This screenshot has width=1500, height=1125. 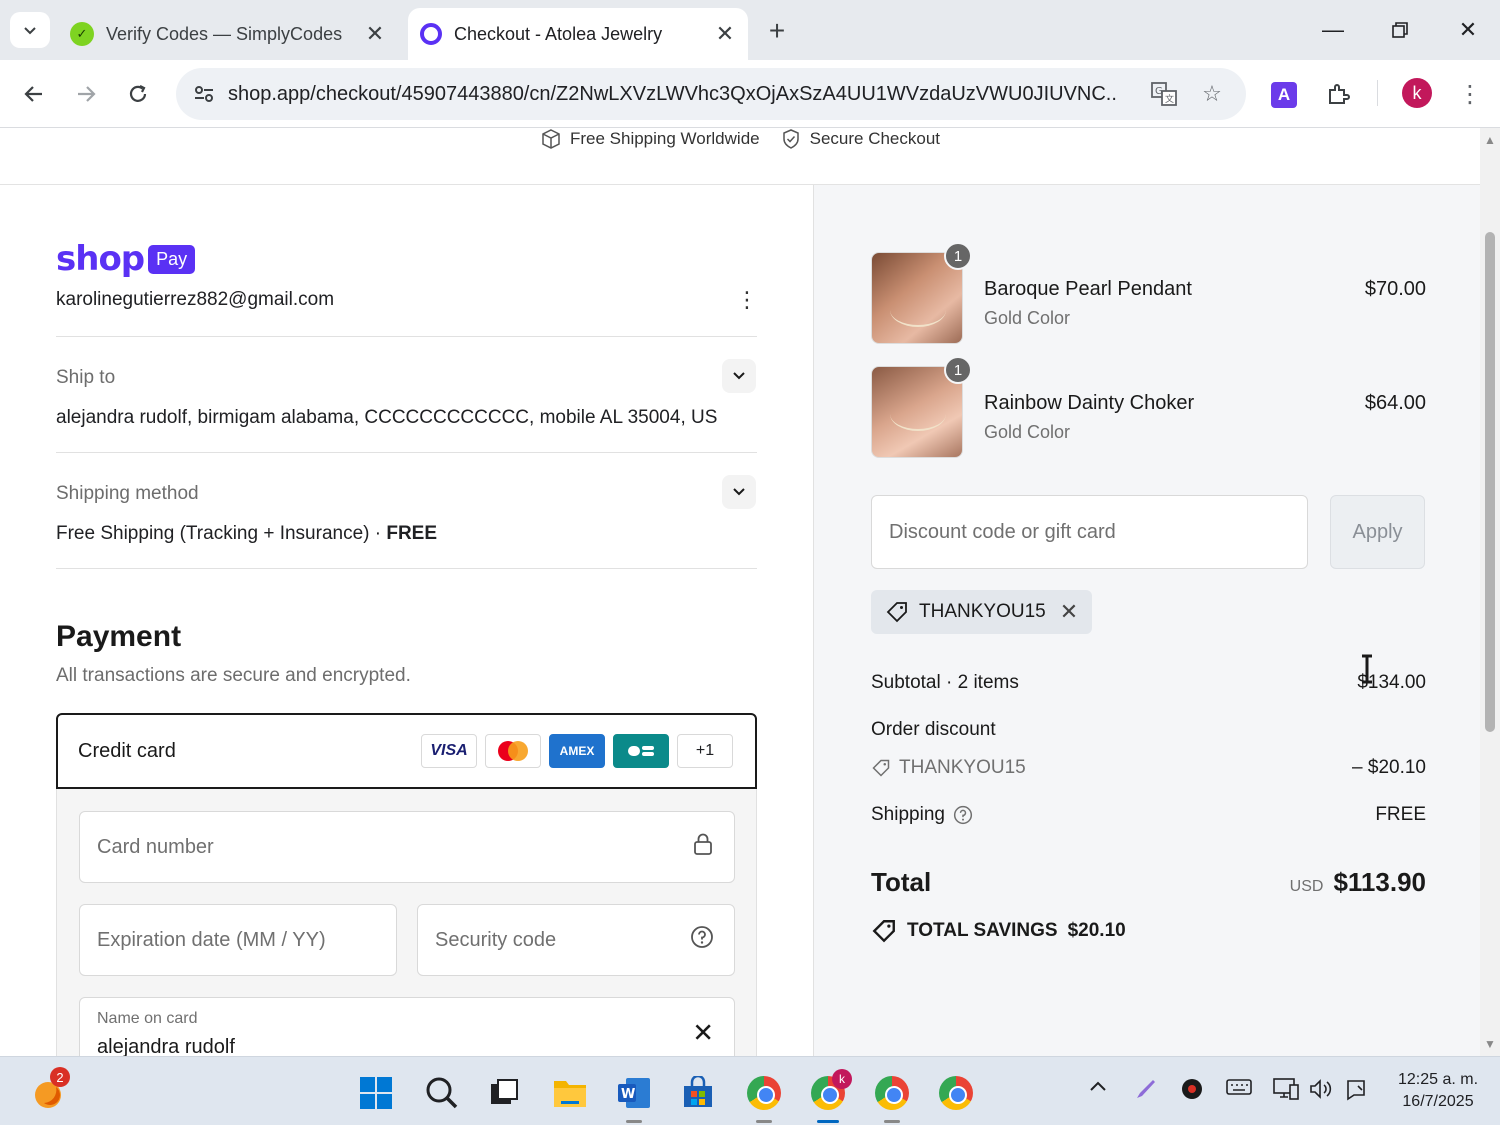 What do you see at coordinates (892, 1097) in the screenshot?
I see `chrome-profile-3-button` at bounding box center [892, 1097].